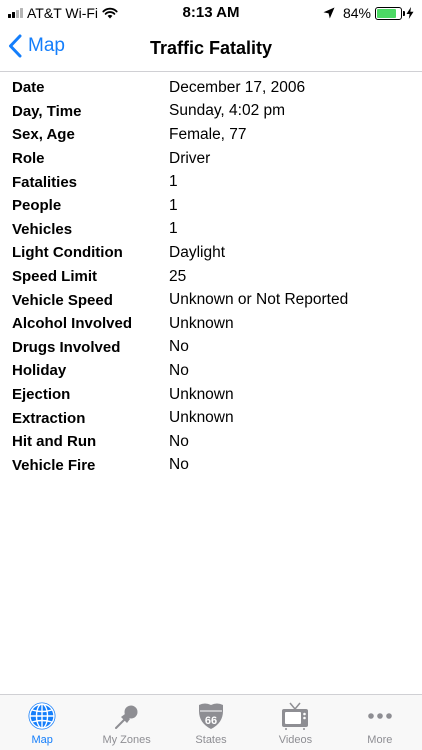  I want to click on detail-label: Fatalities, so click(45, 182).